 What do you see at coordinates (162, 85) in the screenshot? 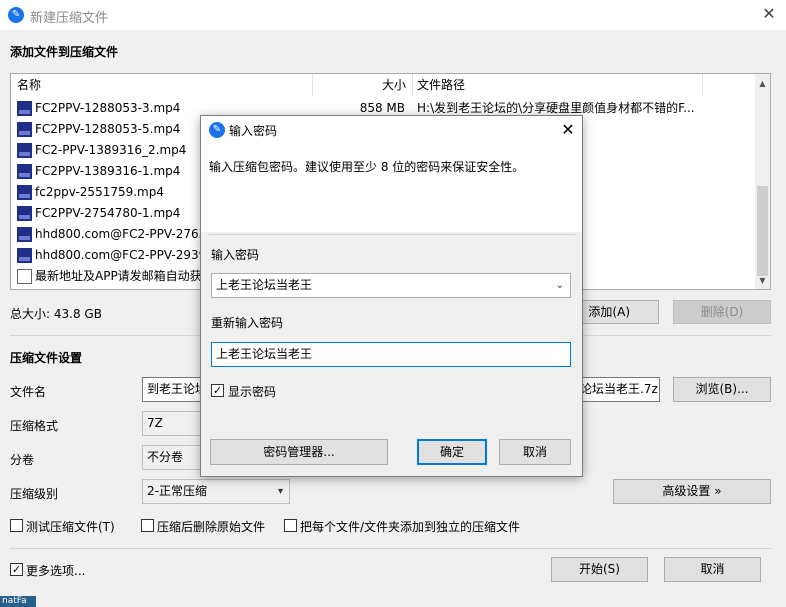
I see `column-name: 名称` at bounding box center [162, 85].